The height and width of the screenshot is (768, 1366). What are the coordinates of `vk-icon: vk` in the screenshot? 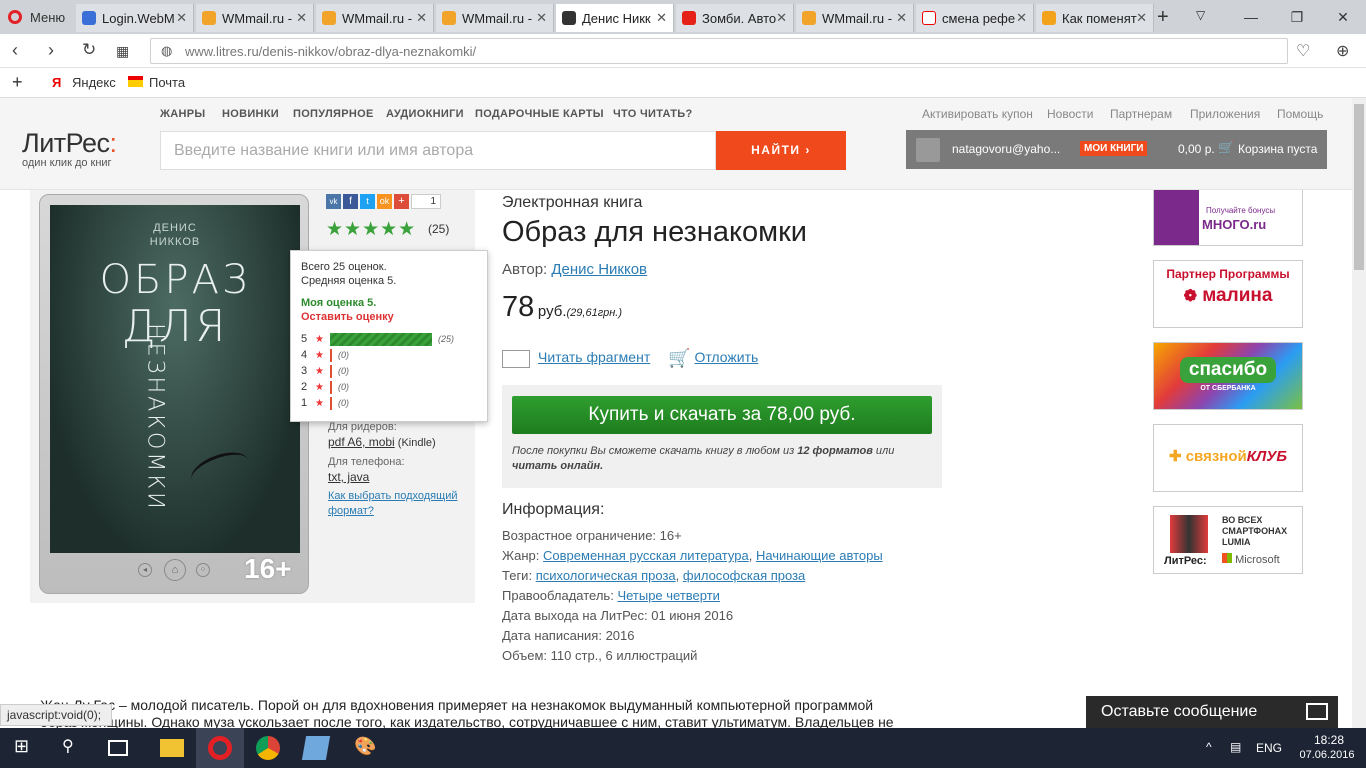 It's located at (333, 201).